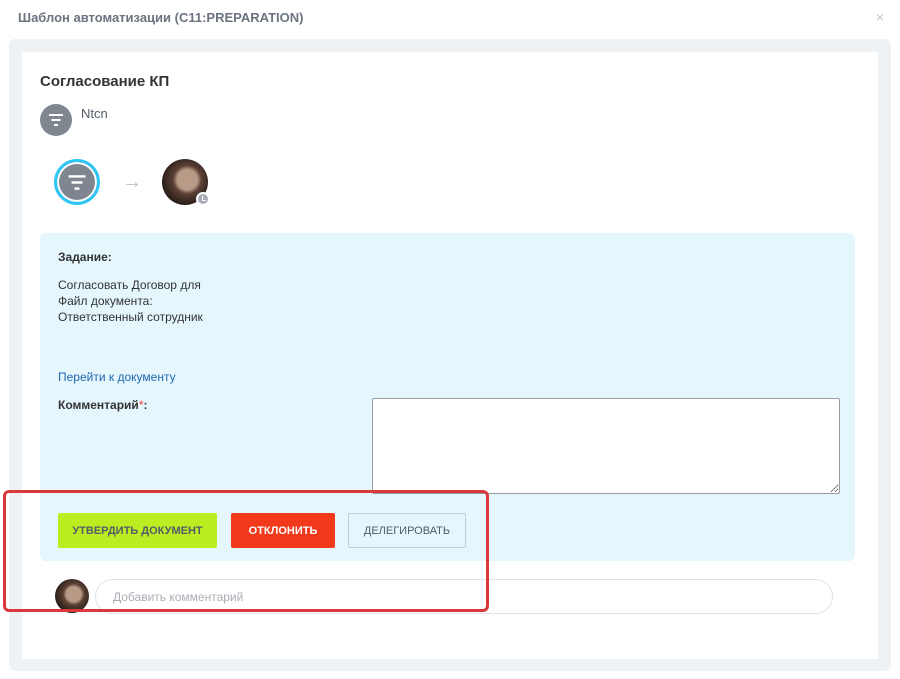  What do you see at coordinates (105, 301) in the screenshot?
I see `task-line-file: Файл документа:` at bounding box center [105, 301].